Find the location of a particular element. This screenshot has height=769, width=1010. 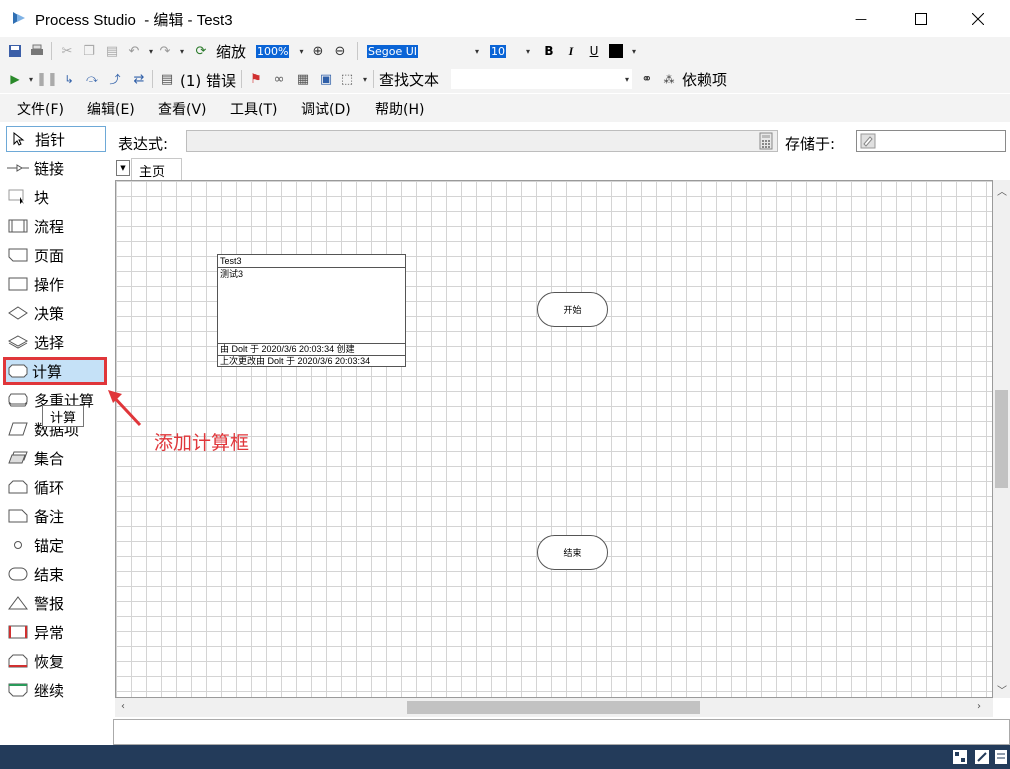

select-area-button: ⬚ is located at coordinates (347, 79).